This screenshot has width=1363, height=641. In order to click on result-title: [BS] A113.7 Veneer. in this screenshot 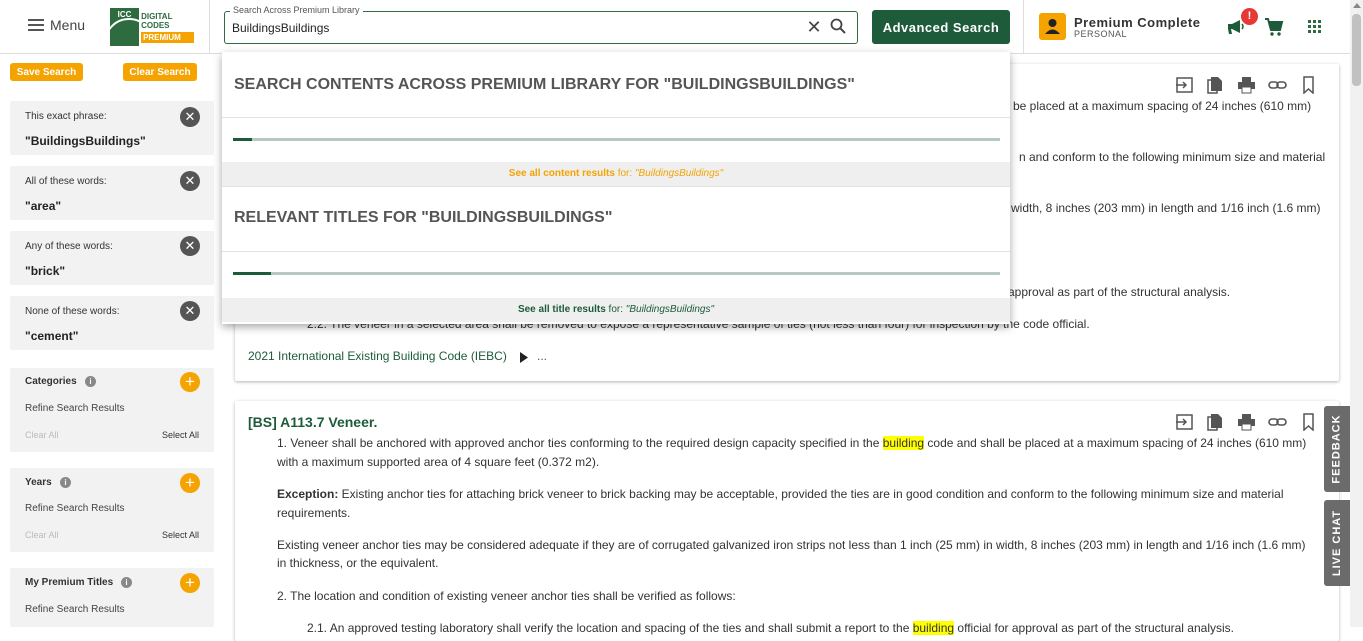, I will do `click(312, 422)`.